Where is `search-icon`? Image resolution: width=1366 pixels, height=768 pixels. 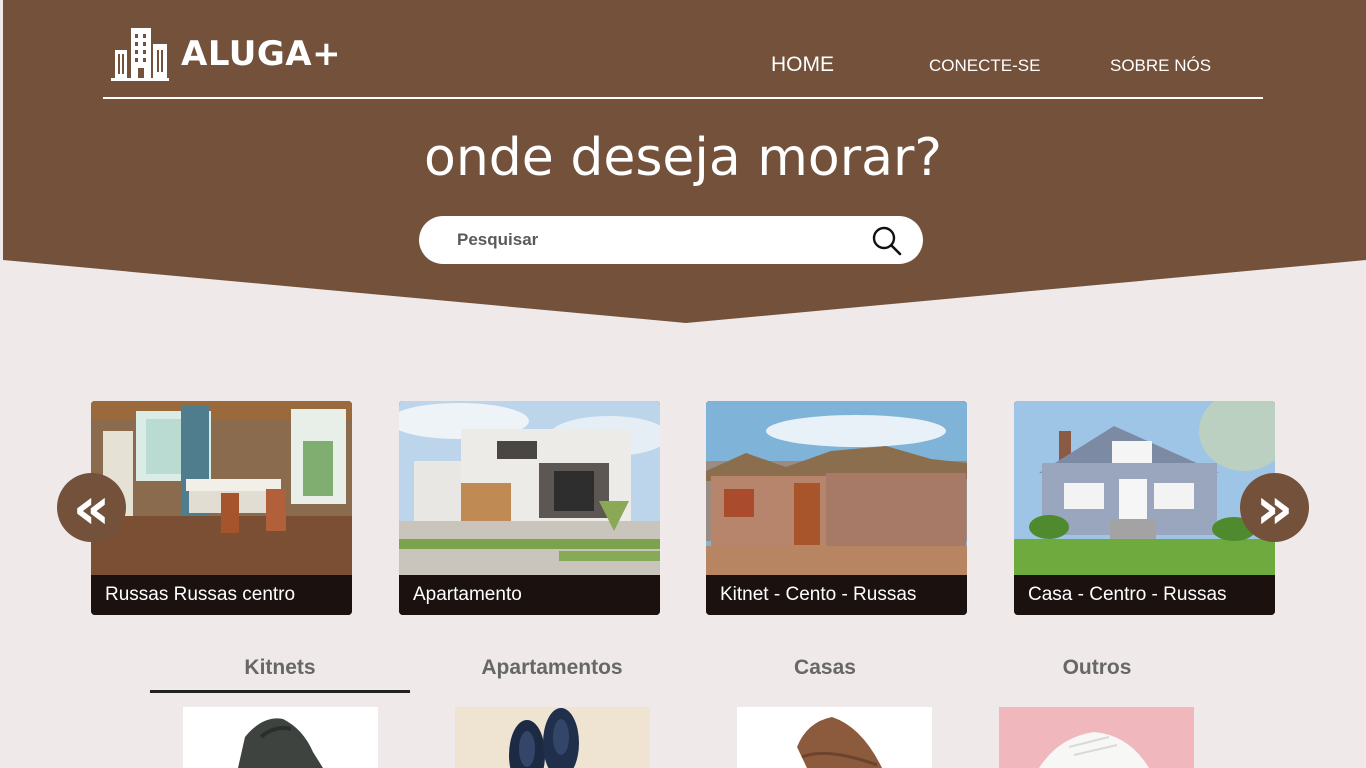
search-icon is located at coordinates (887, 241).